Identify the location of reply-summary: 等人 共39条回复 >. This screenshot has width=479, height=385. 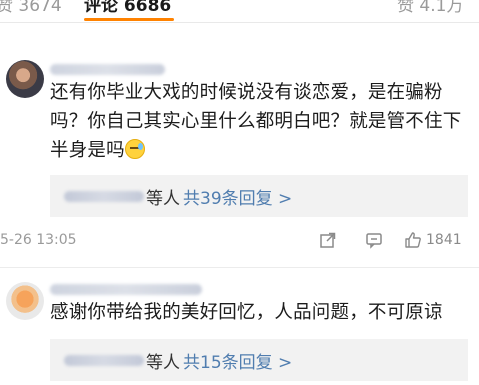
(259, 196).